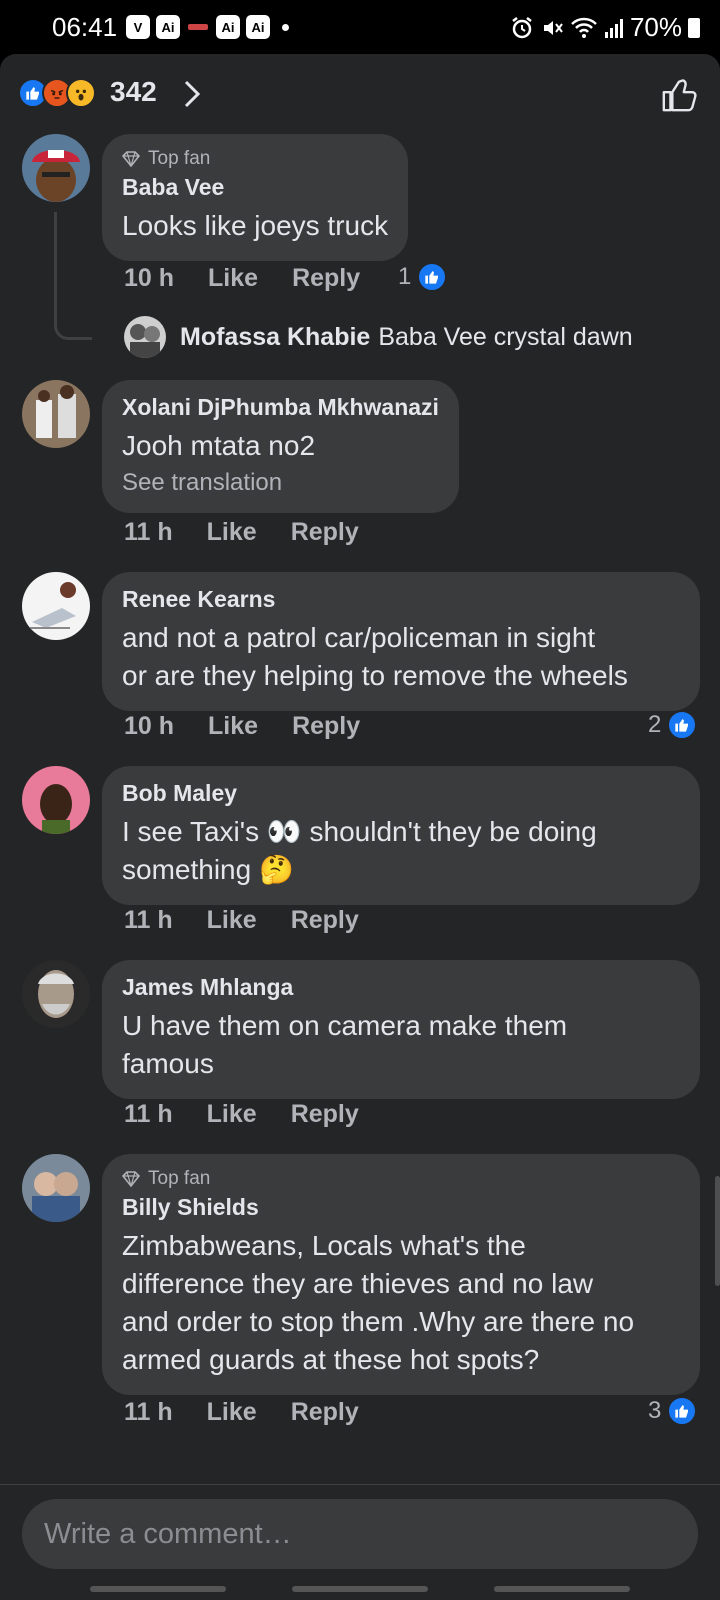 The image size is (720, 1600). What do you see at coordinates (192, 94) in the screenshot?
I see `chevron-right-icon` at bounding box center [192, 94].